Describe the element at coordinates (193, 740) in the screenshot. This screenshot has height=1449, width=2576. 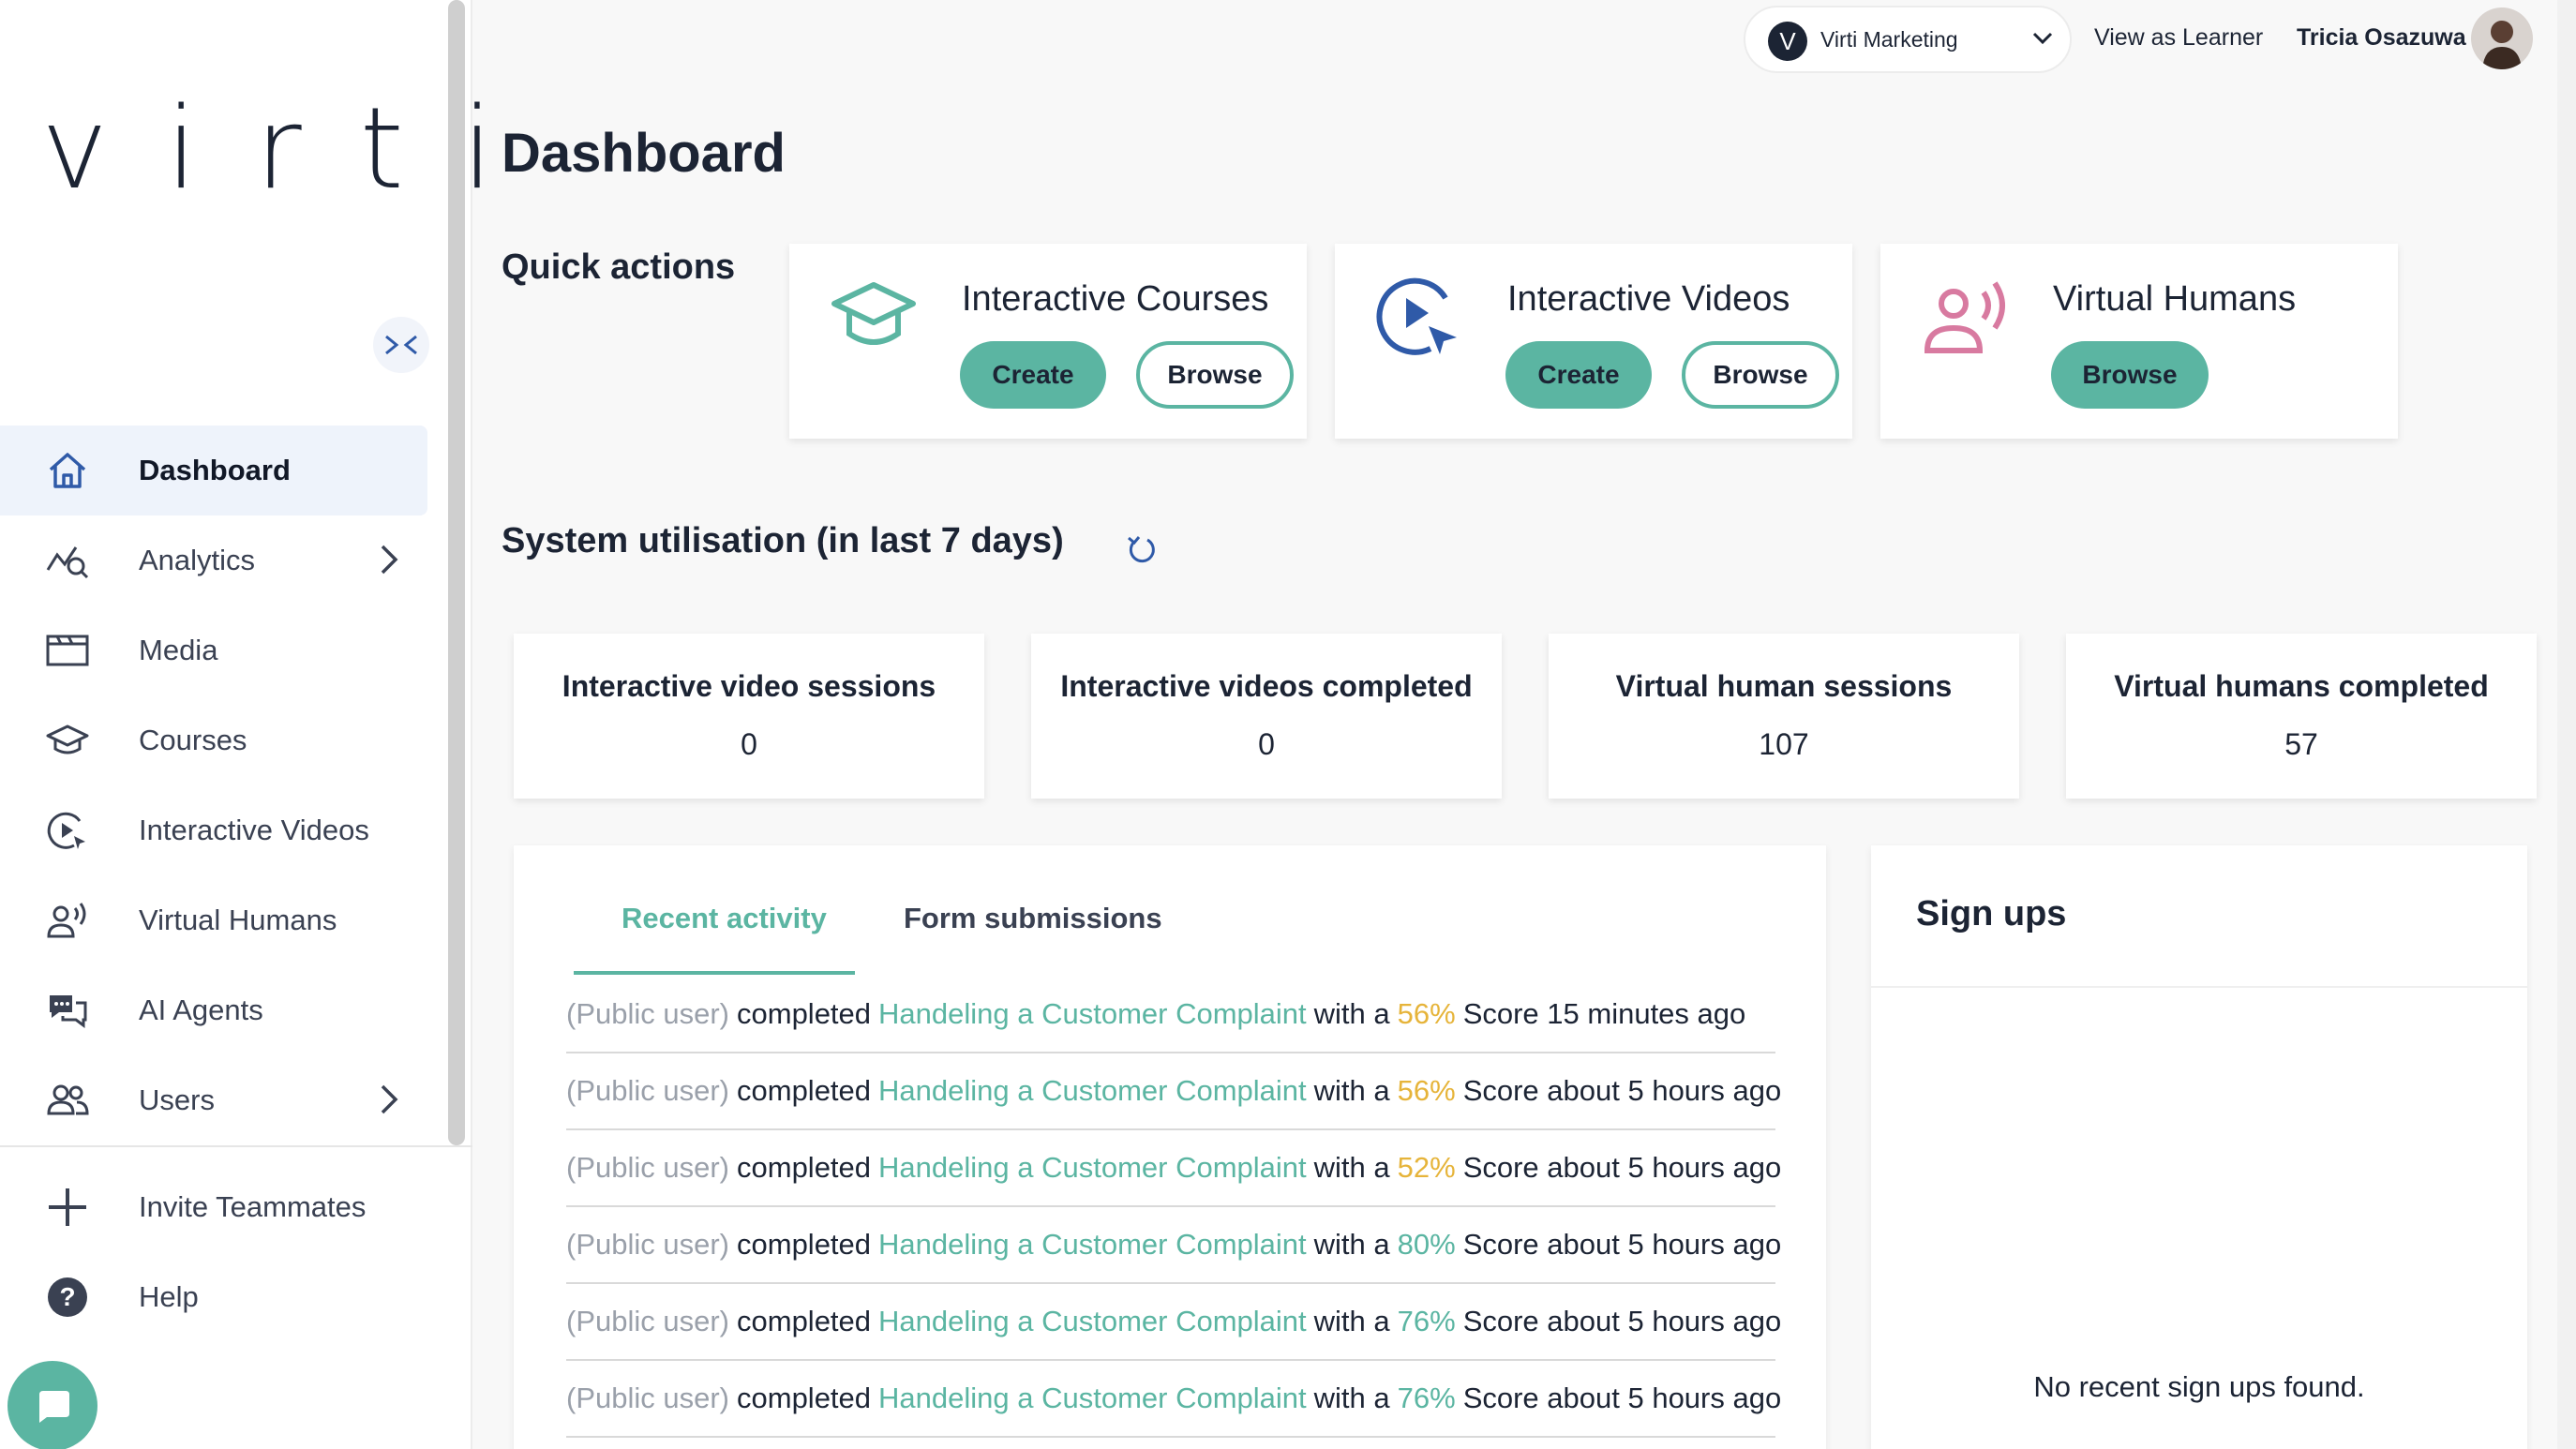
I see `sidebar-item-label: Courses` at that location.